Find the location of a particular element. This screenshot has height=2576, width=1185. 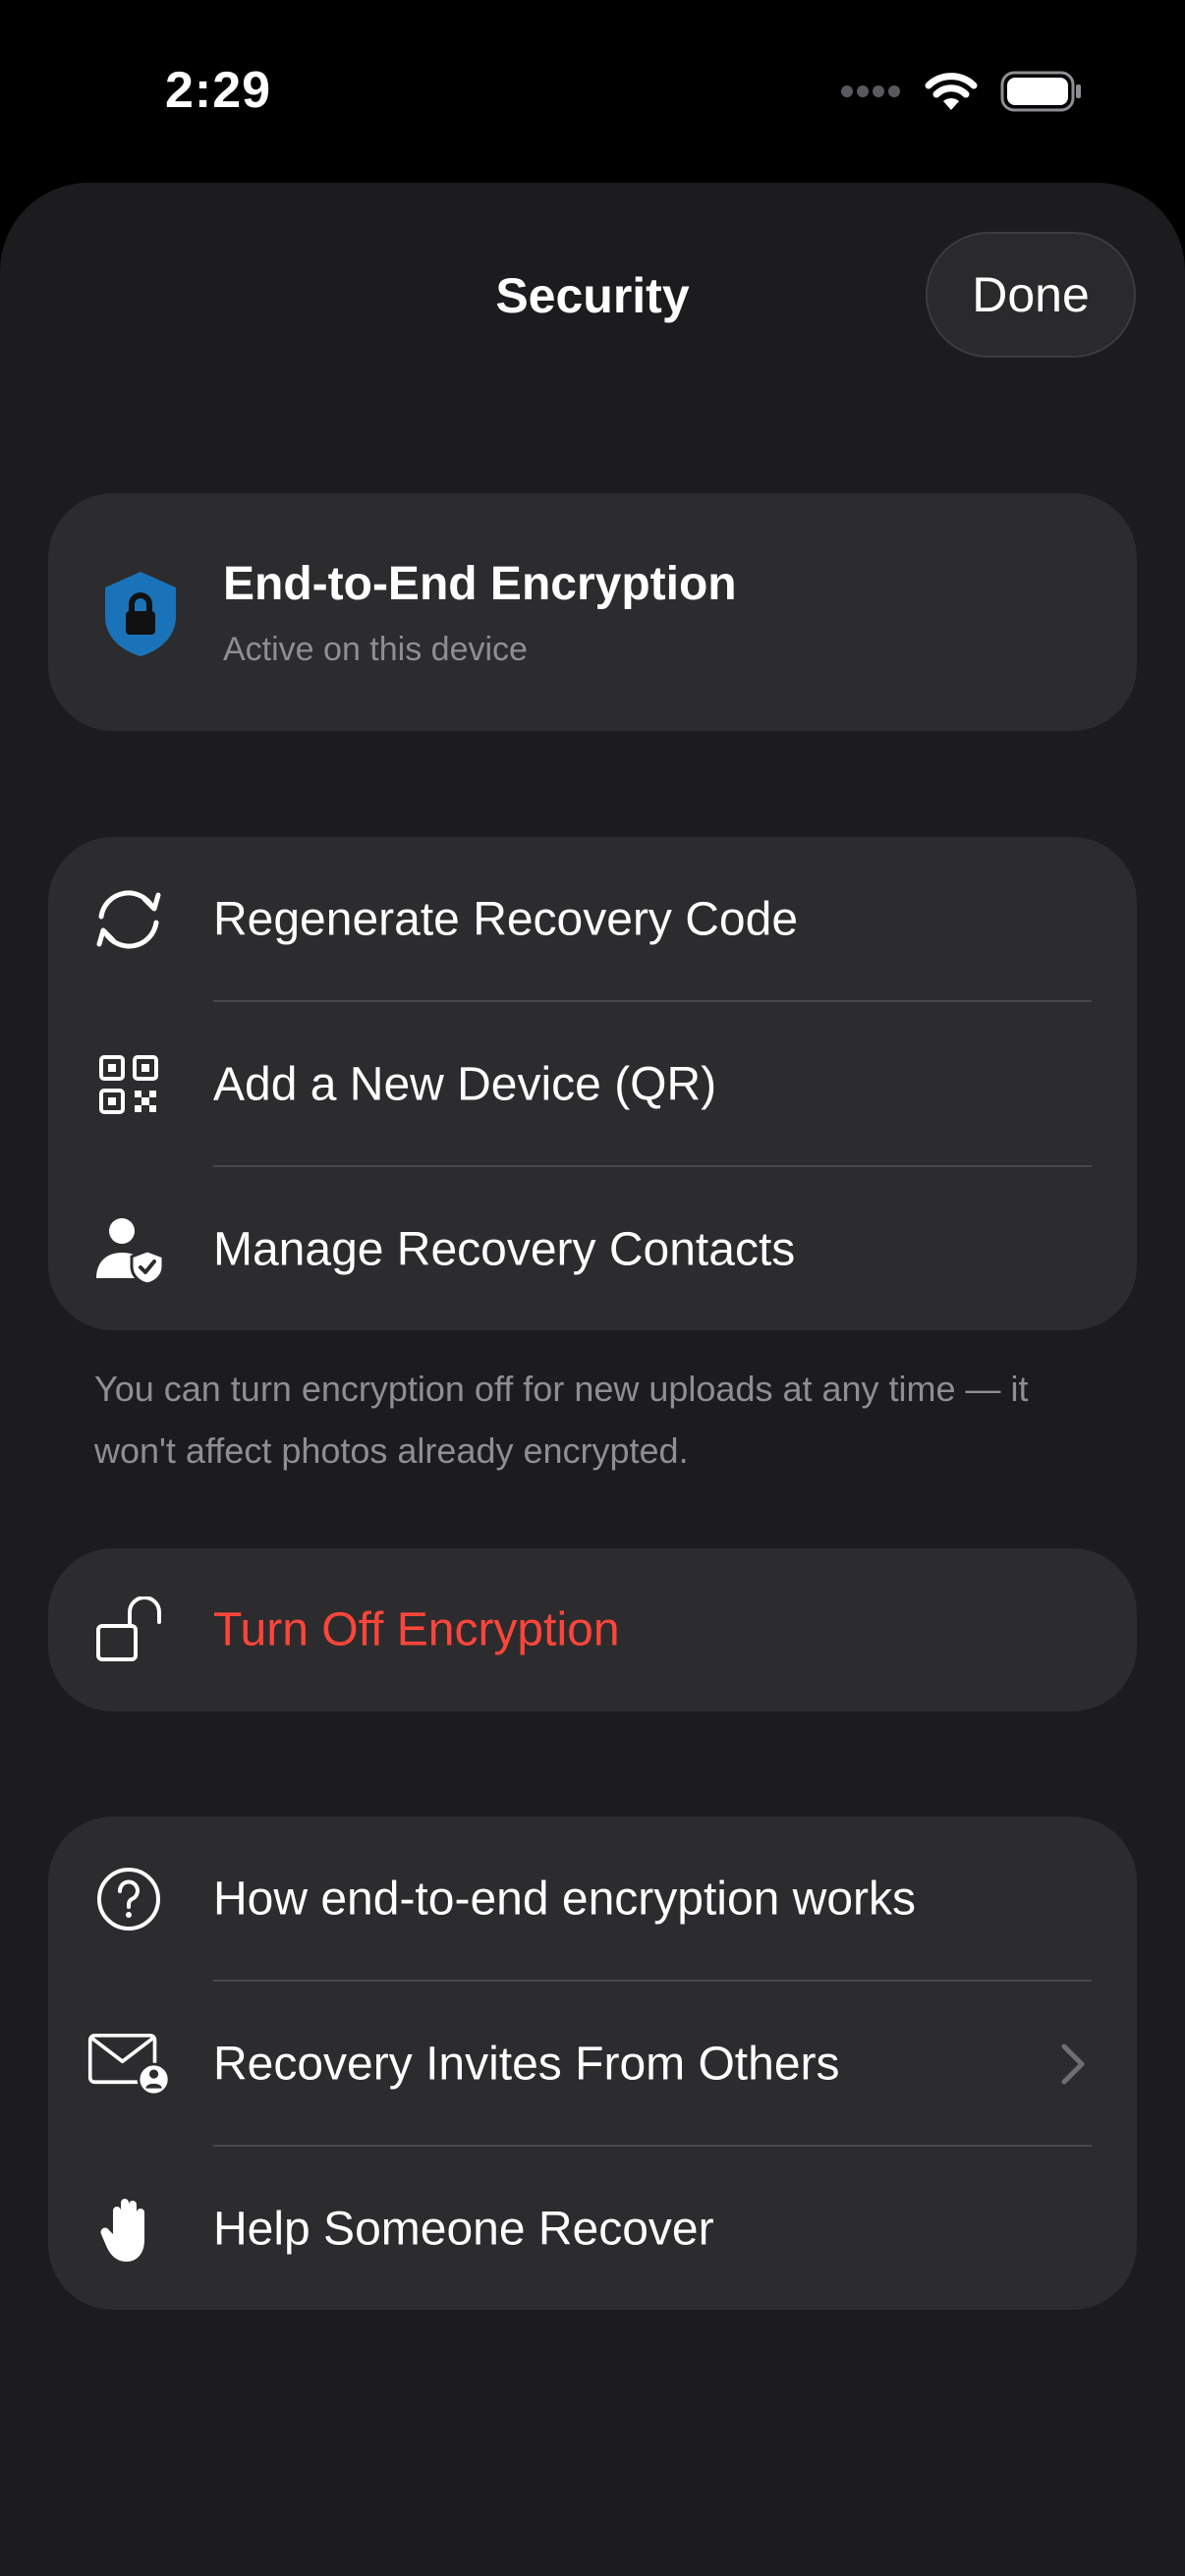

add-new-device-row: Add a New Device (QR) is located at coordinates (592, 1084).